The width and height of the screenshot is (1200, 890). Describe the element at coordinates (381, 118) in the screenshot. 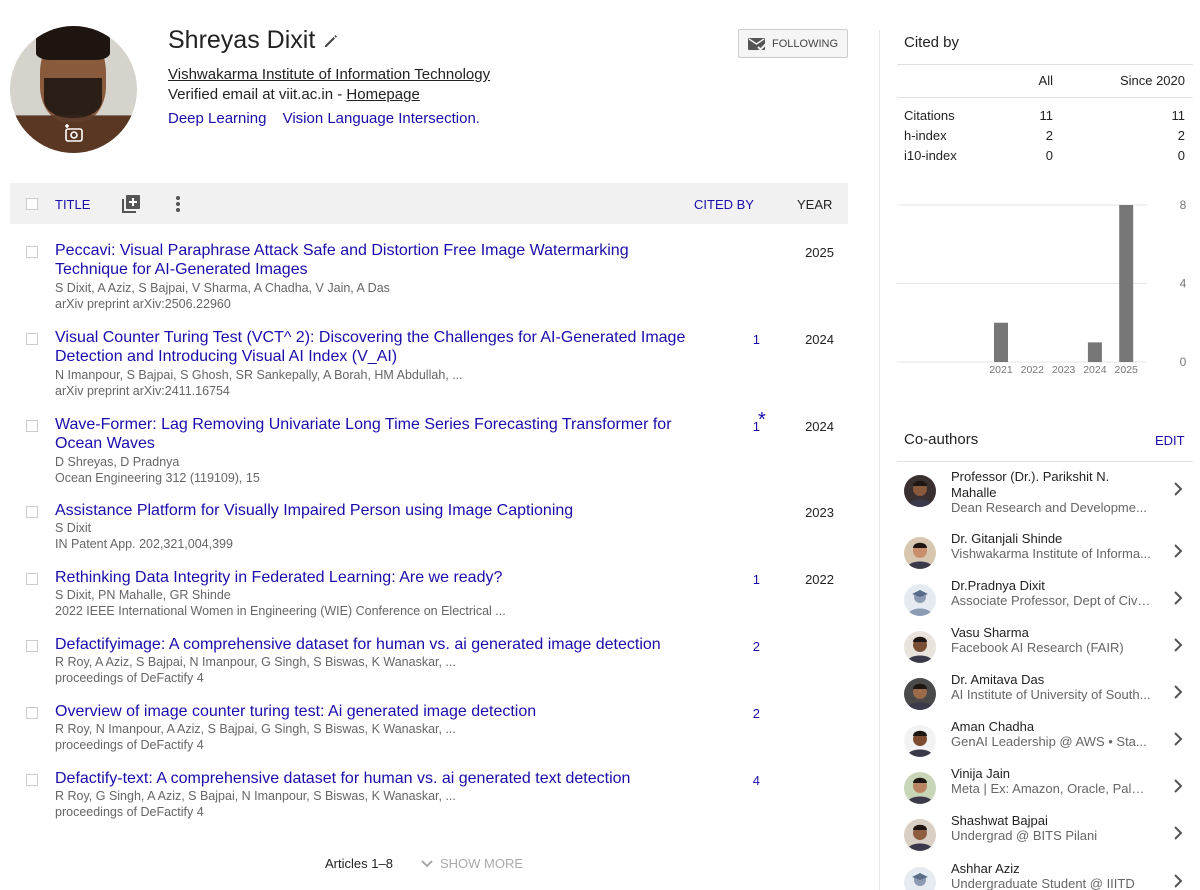

I see `interest-link: Vision Language Intersection.` at that location.